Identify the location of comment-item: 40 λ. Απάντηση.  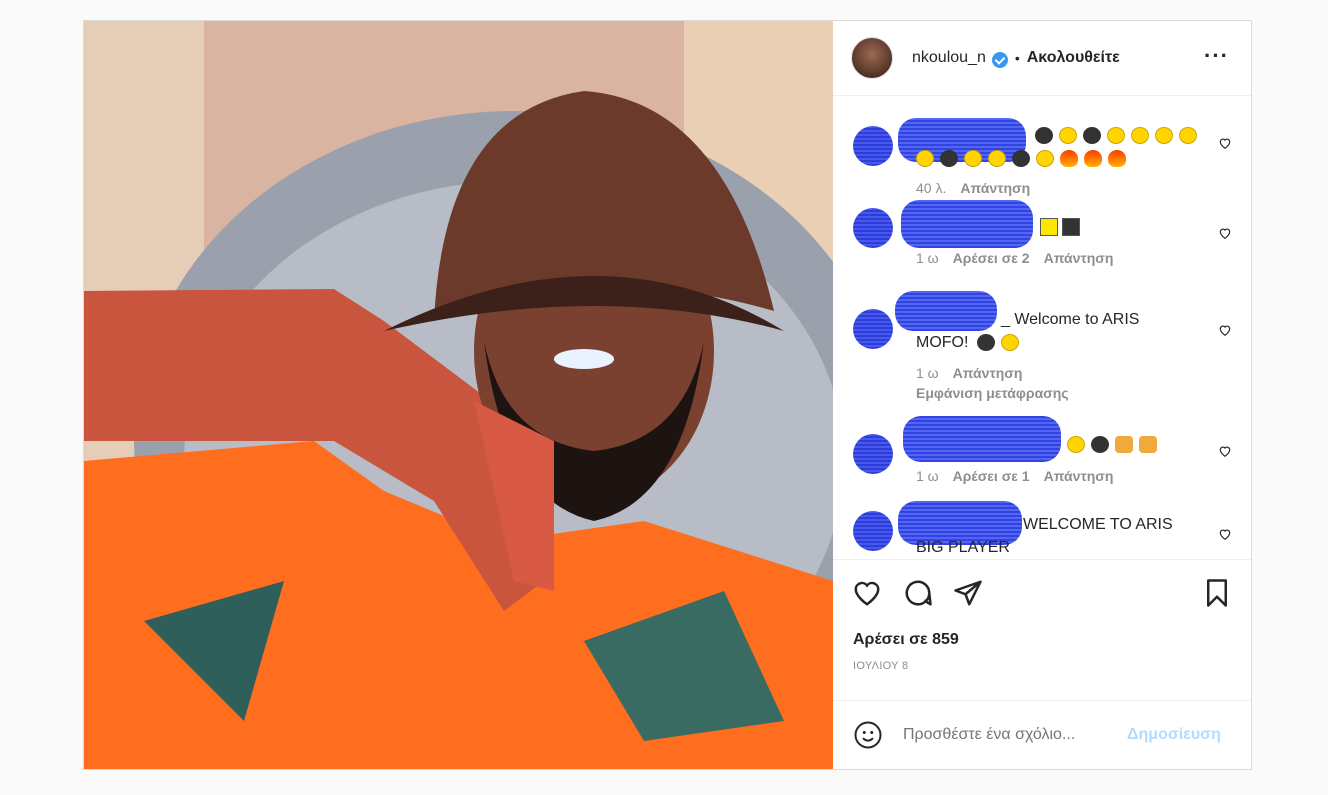
(1043, 160).